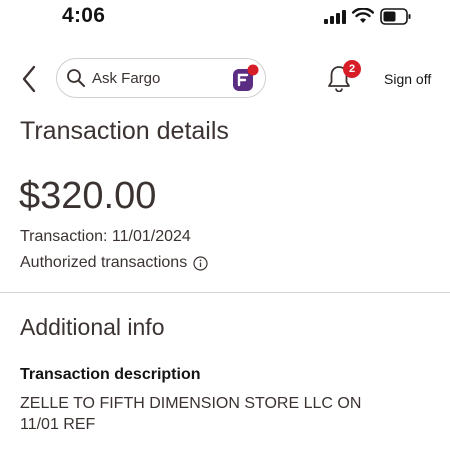 The height and width of the screenshot is (468, 450). I want to click on status-bar: 4:06, so click(225, 17).